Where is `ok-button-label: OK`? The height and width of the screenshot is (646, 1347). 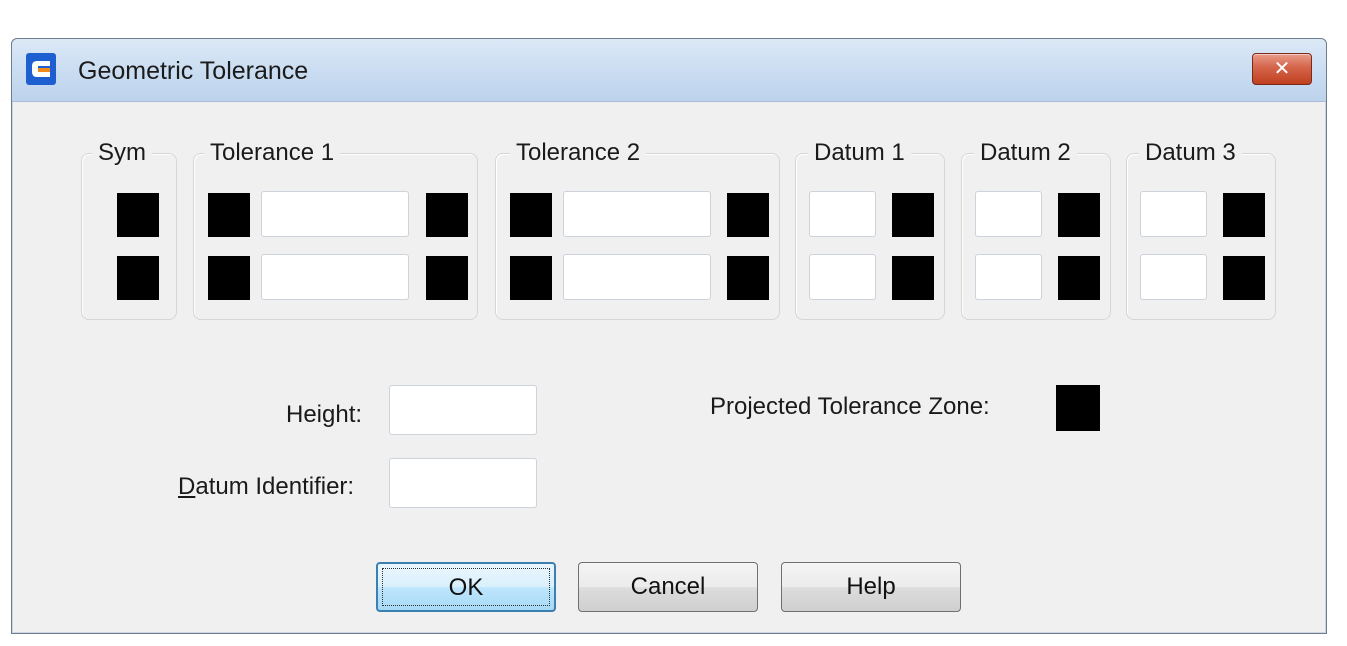 ok-button-label: OK is located at coordinates (466, 587).